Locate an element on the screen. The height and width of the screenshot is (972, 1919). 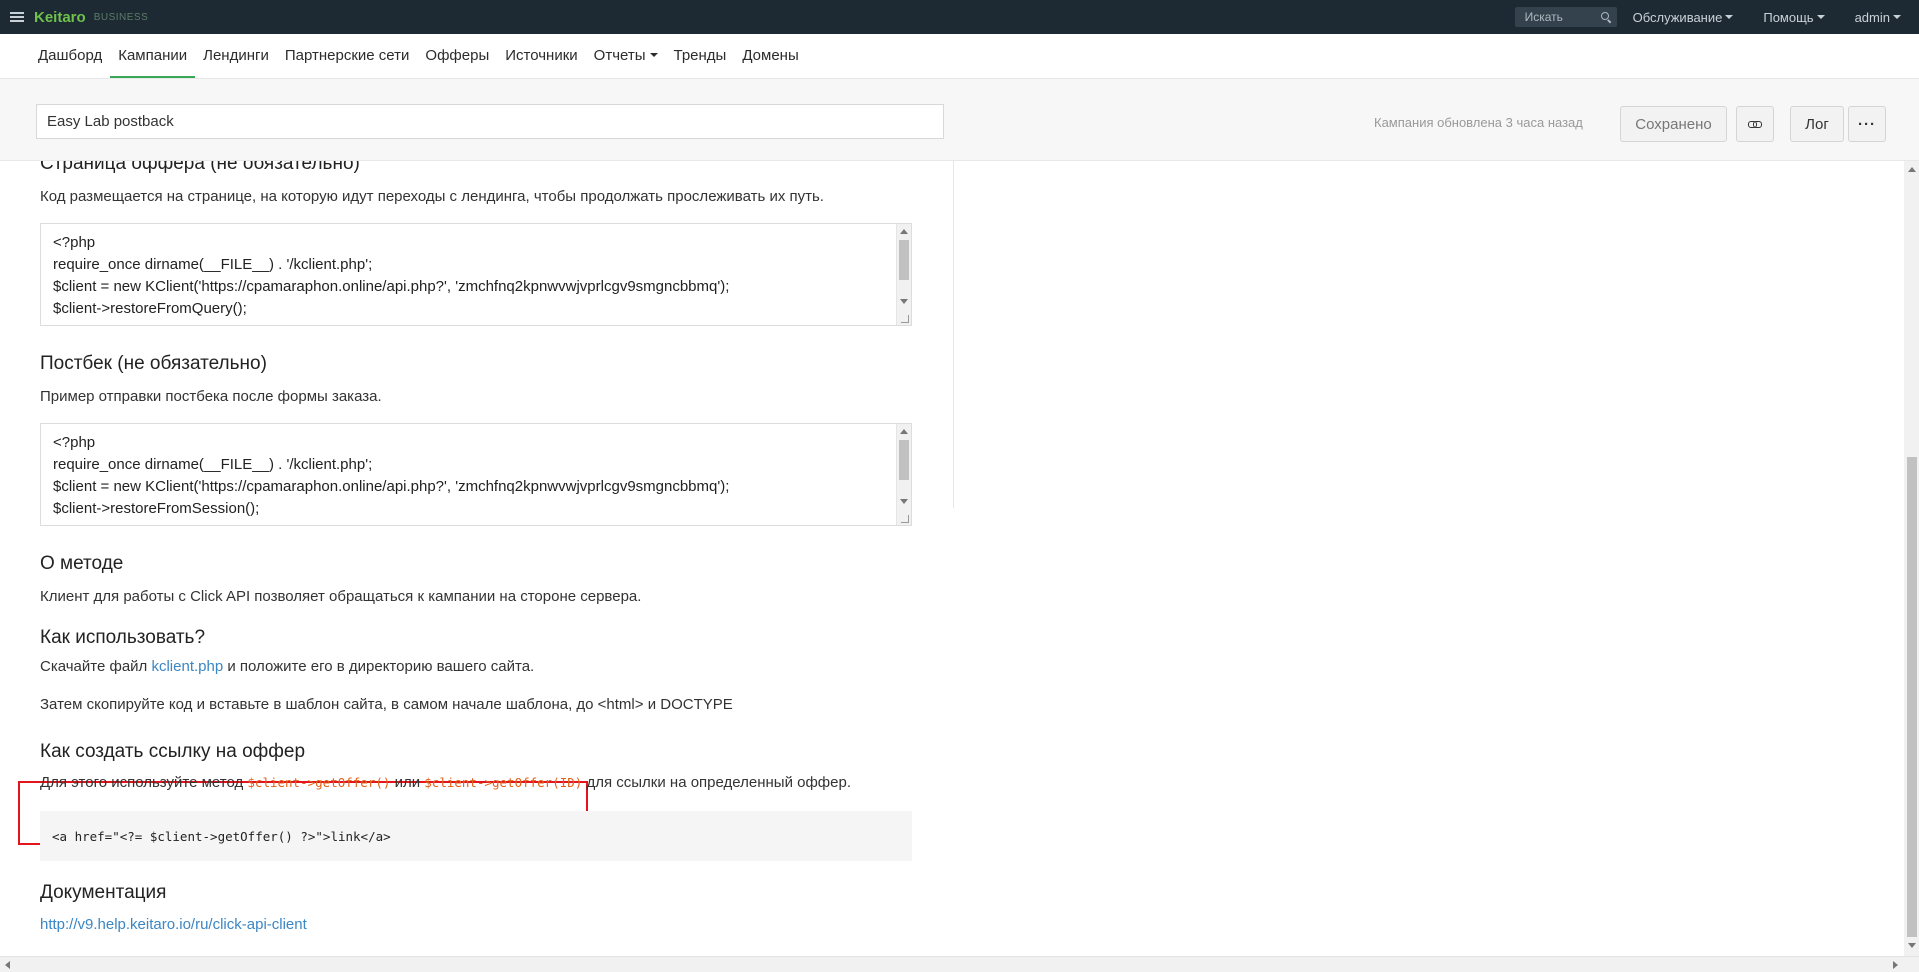
column-divider is located at coordinates (953, 334).